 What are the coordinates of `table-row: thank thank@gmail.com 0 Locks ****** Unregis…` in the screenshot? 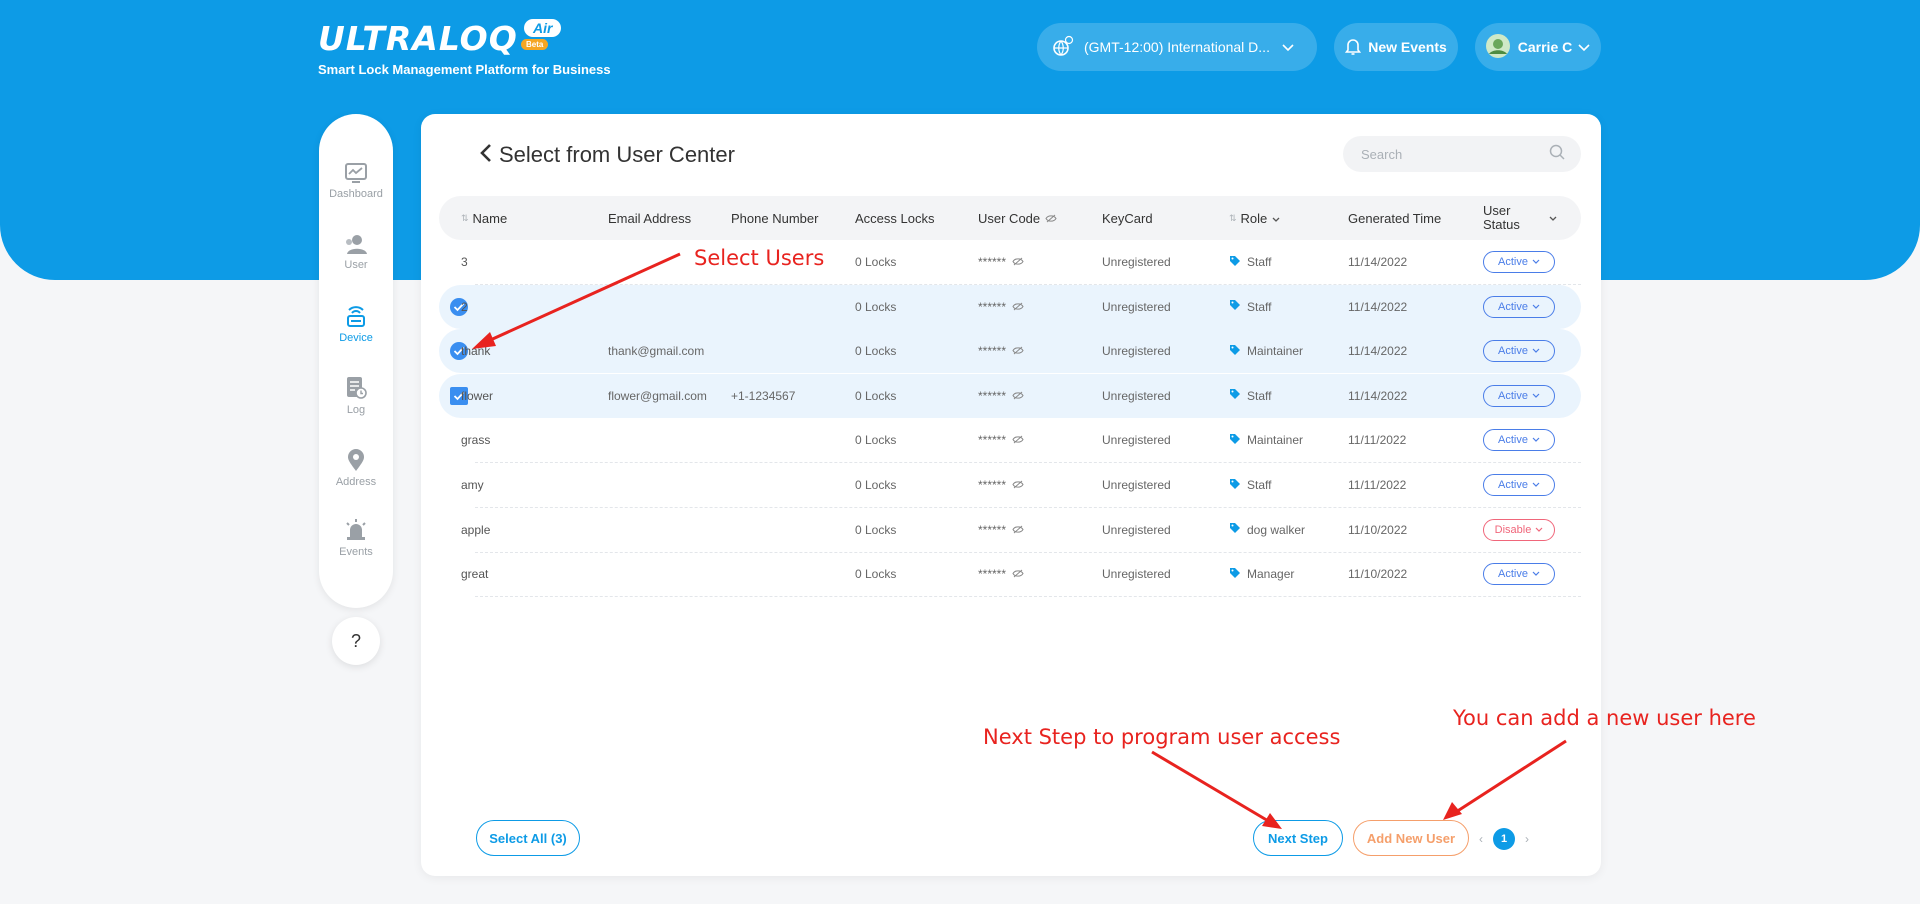 It's located at (1010, 351).